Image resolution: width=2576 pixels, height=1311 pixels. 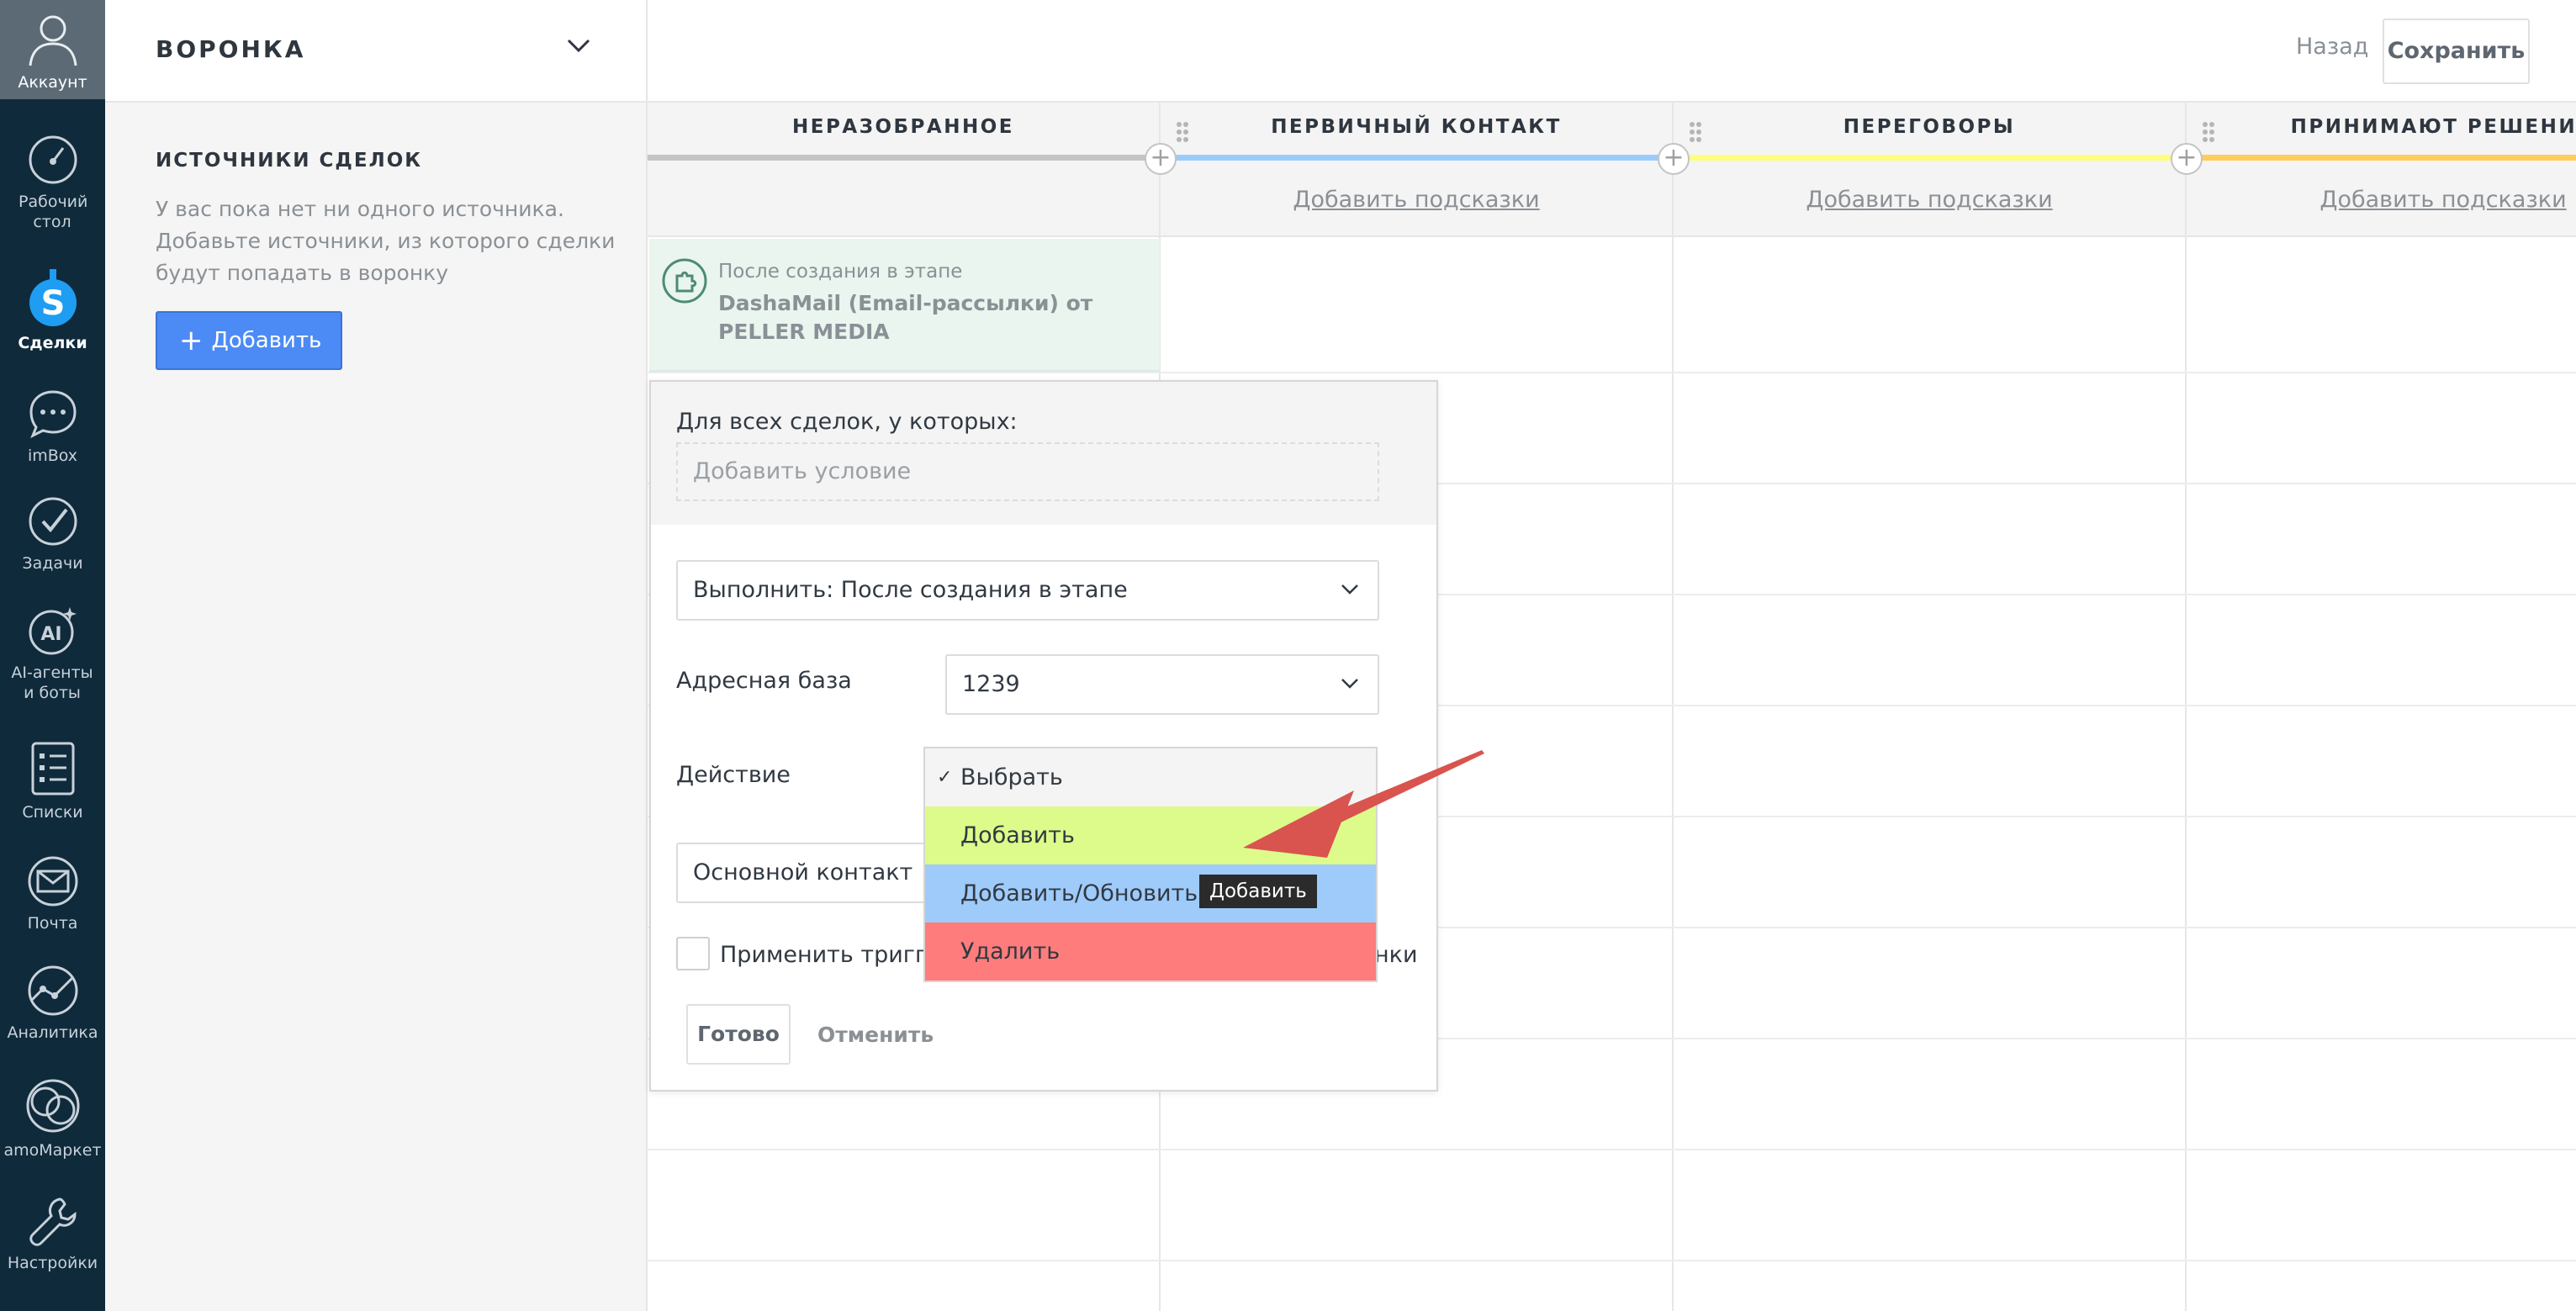 I want to click on market-icon, so click(x=52, y=1106).